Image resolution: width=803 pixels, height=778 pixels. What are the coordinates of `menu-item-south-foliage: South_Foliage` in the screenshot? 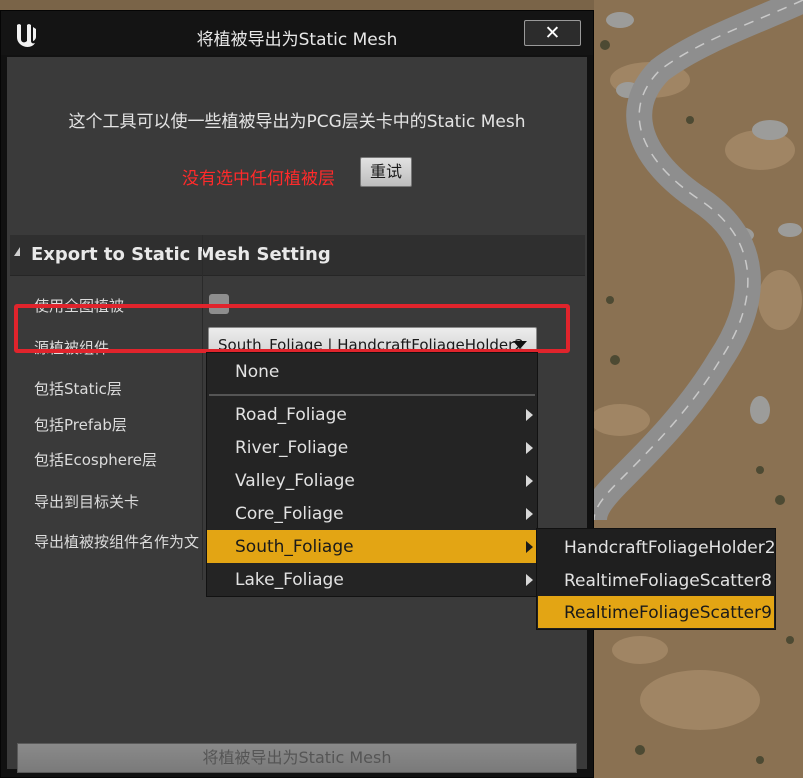 It's located at (372, 546).